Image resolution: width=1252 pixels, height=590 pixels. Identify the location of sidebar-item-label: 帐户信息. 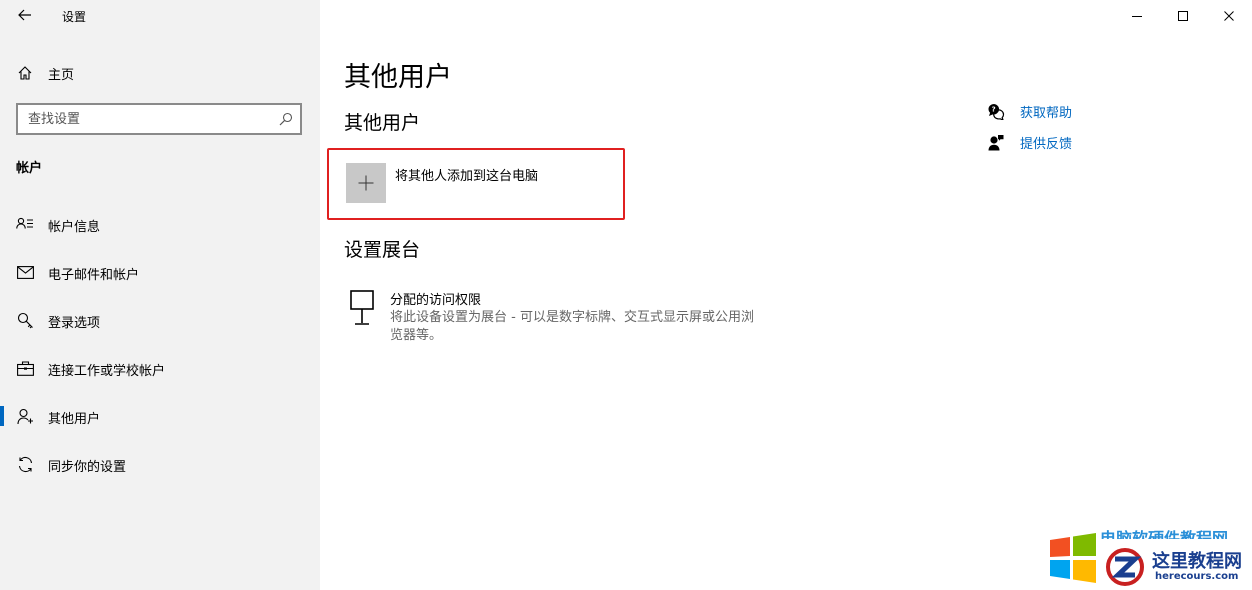
(74, 227).